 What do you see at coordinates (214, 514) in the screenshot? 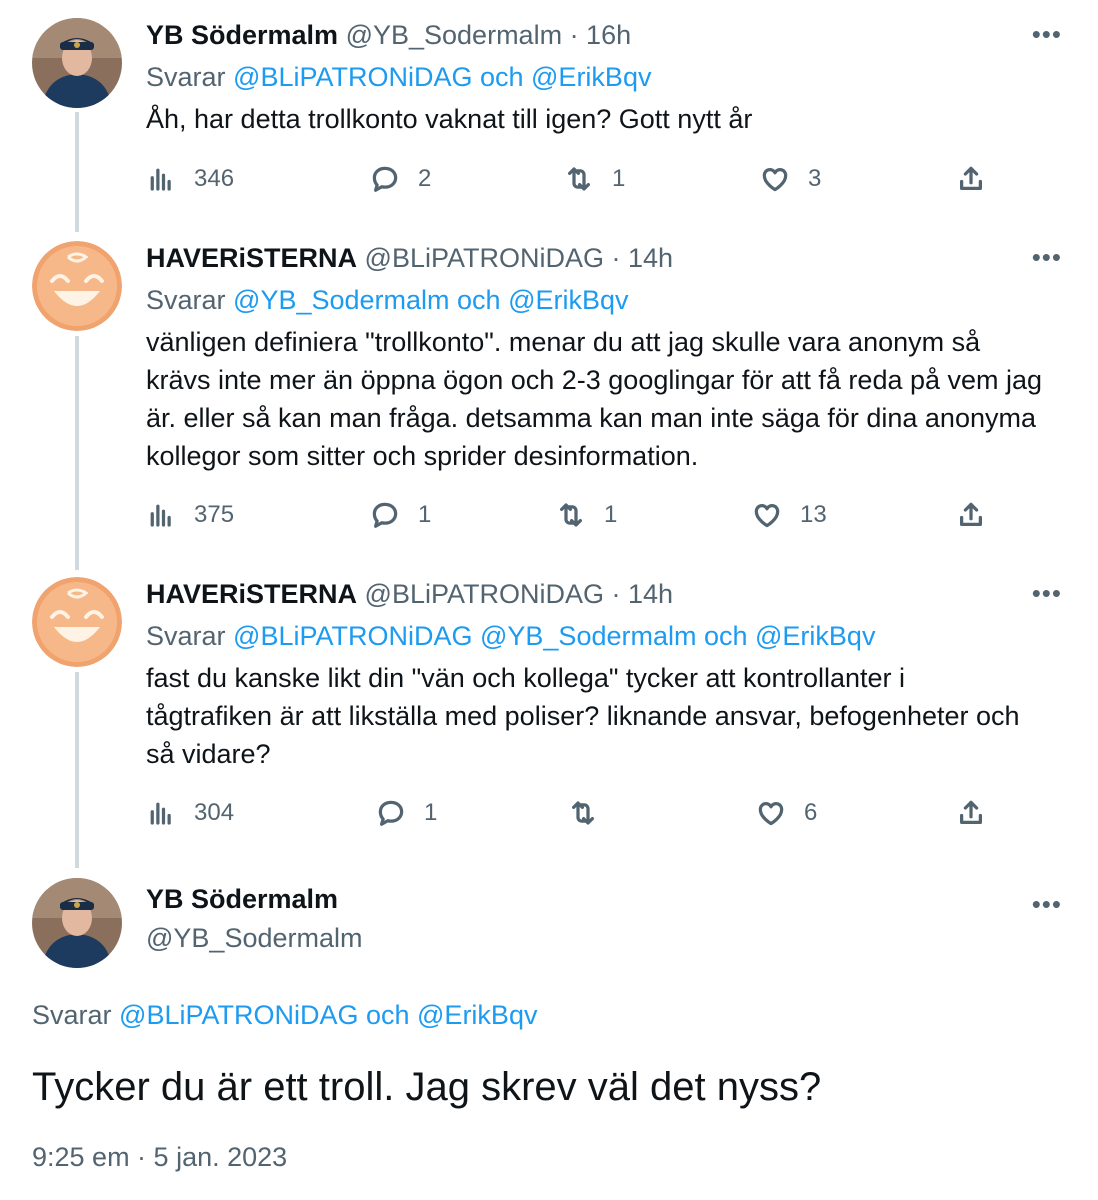
I see `views-count: 375` at bounding box center [214, 514].